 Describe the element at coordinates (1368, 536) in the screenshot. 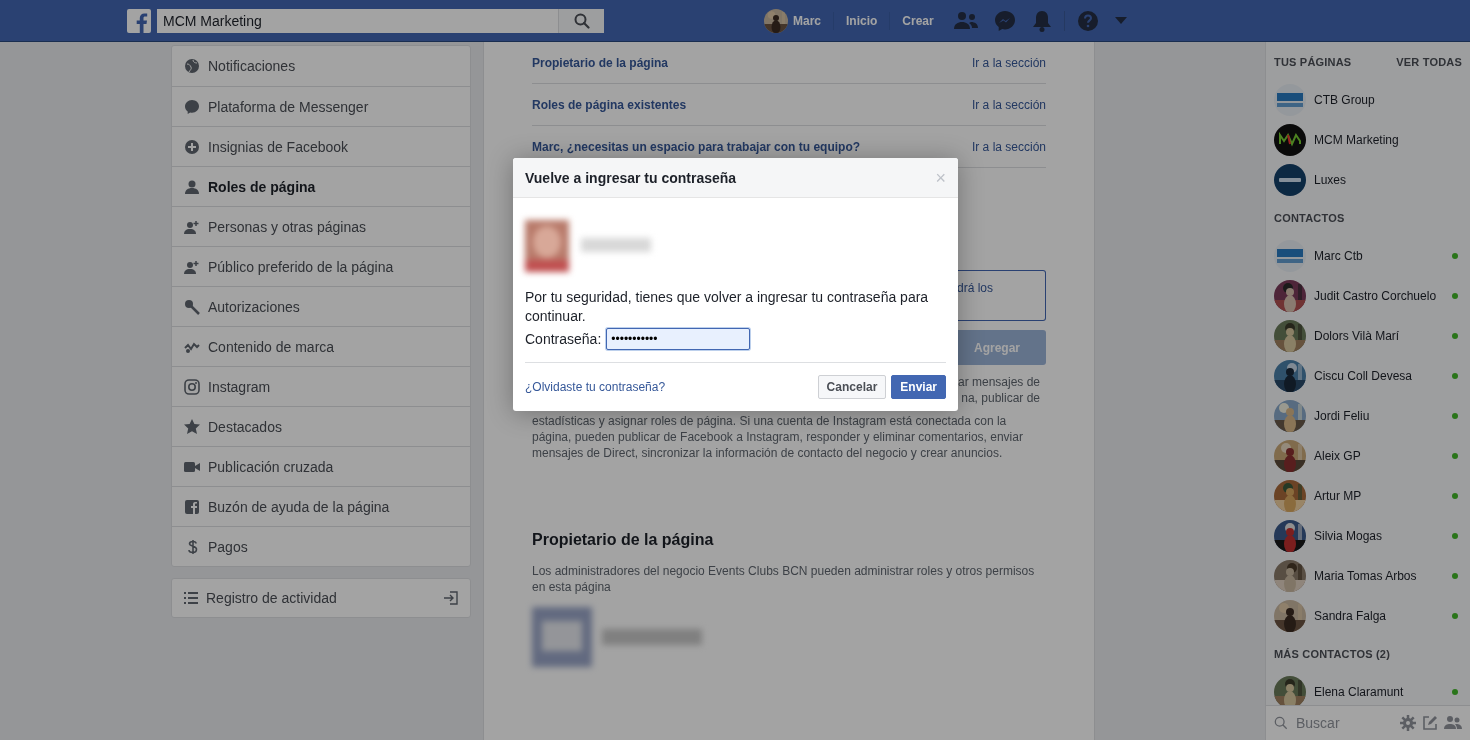

I see `contact-item: Silvia Mogas` at that location.